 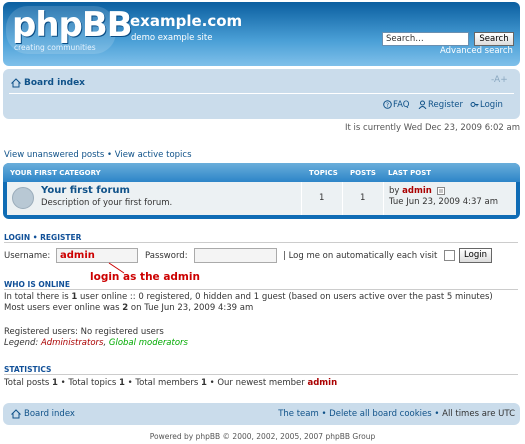 I want to click on password-field, so click(x=235, y=255).